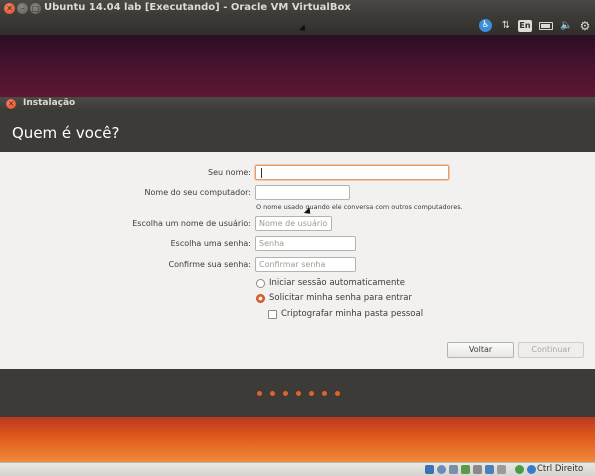  Describe the element at coordinates (566, 26) in the screenshot. I see `volume-icon: 🔈` at that location.